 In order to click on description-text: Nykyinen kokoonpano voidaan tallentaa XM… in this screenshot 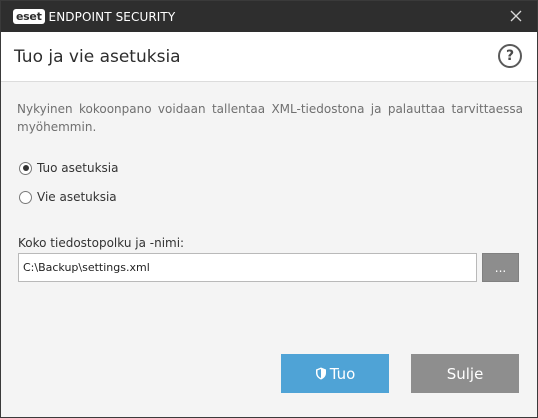, I will do `click(270, 118)`.